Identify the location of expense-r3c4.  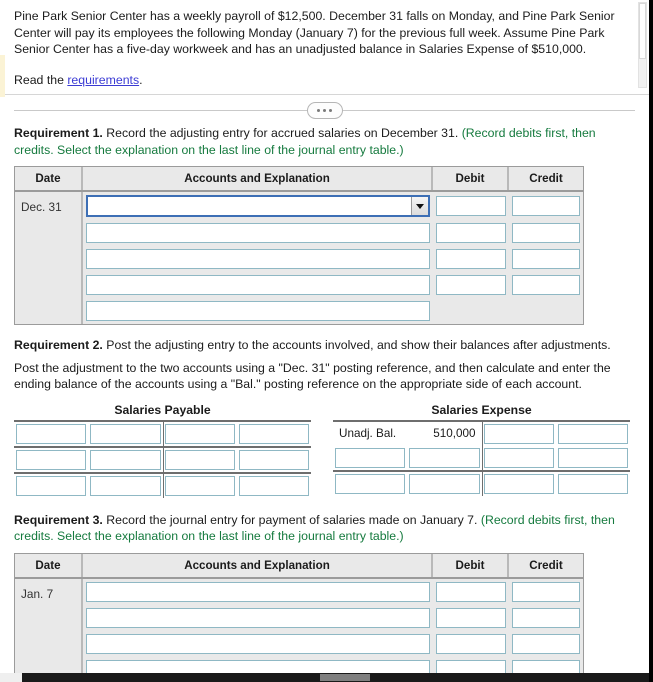
(593, 483).